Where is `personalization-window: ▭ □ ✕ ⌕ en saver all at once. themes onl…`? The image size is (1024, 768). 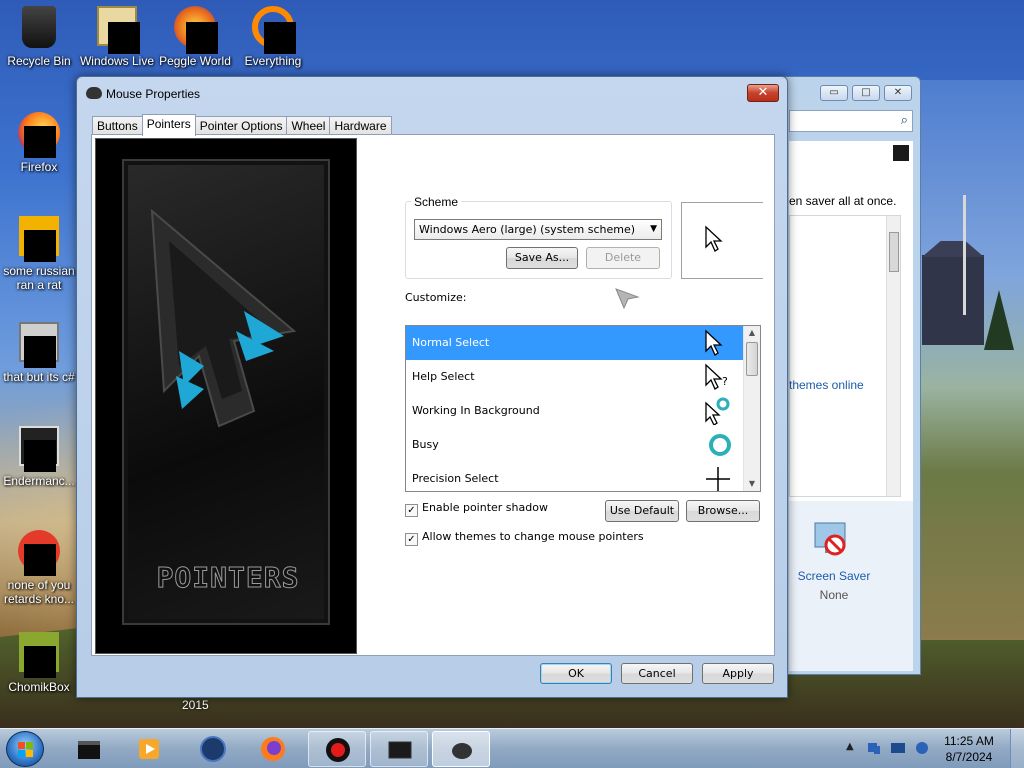 personalization-window: ▭ □ ✕ ⌕ en saver all at once. themes onl… is located at coordinates (850, 375).